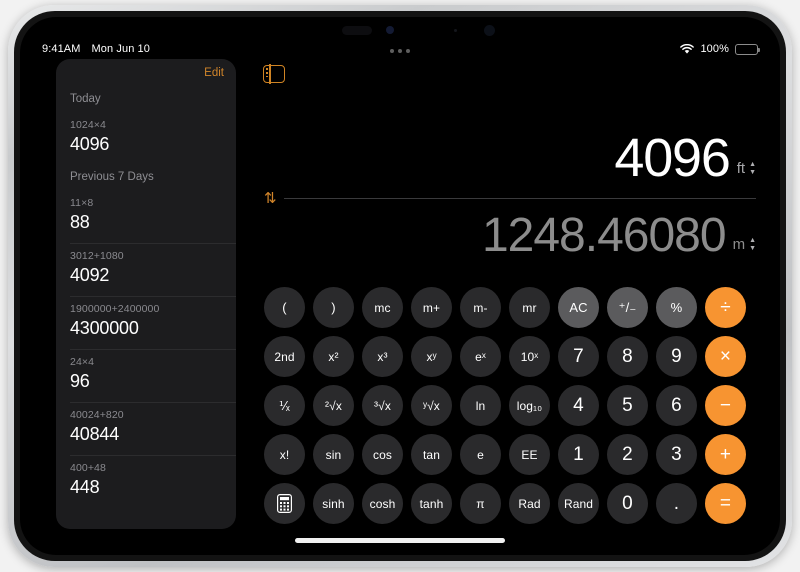 This screenshot has width=800, height=572. What do you see at coordinates (82, 362) in the screenshot?
I see `history-expression: 24×4` at bounding box center [82, 362].